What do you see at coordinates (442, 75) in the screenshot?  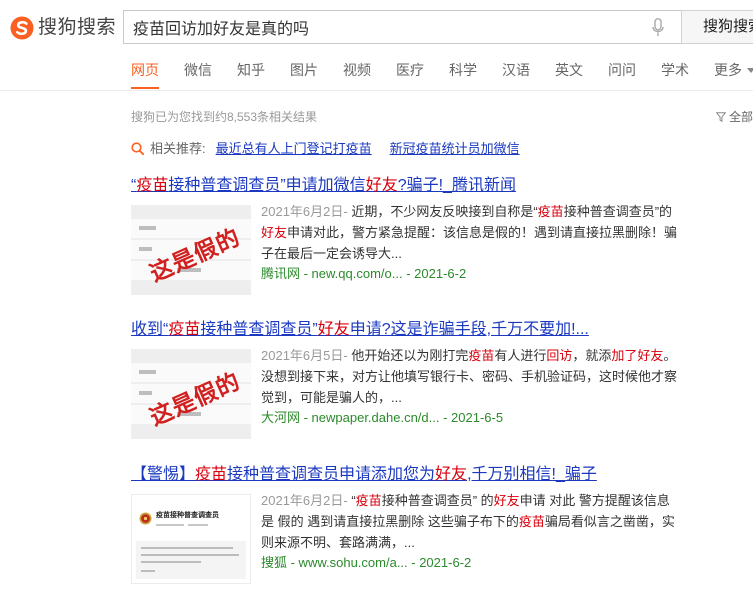 I see `vertical-tabs: 网页 微信 知乎 图片 视频 医疗 科学 汉语 英文 问问 学术 更多` at bounding box center [442, 75].